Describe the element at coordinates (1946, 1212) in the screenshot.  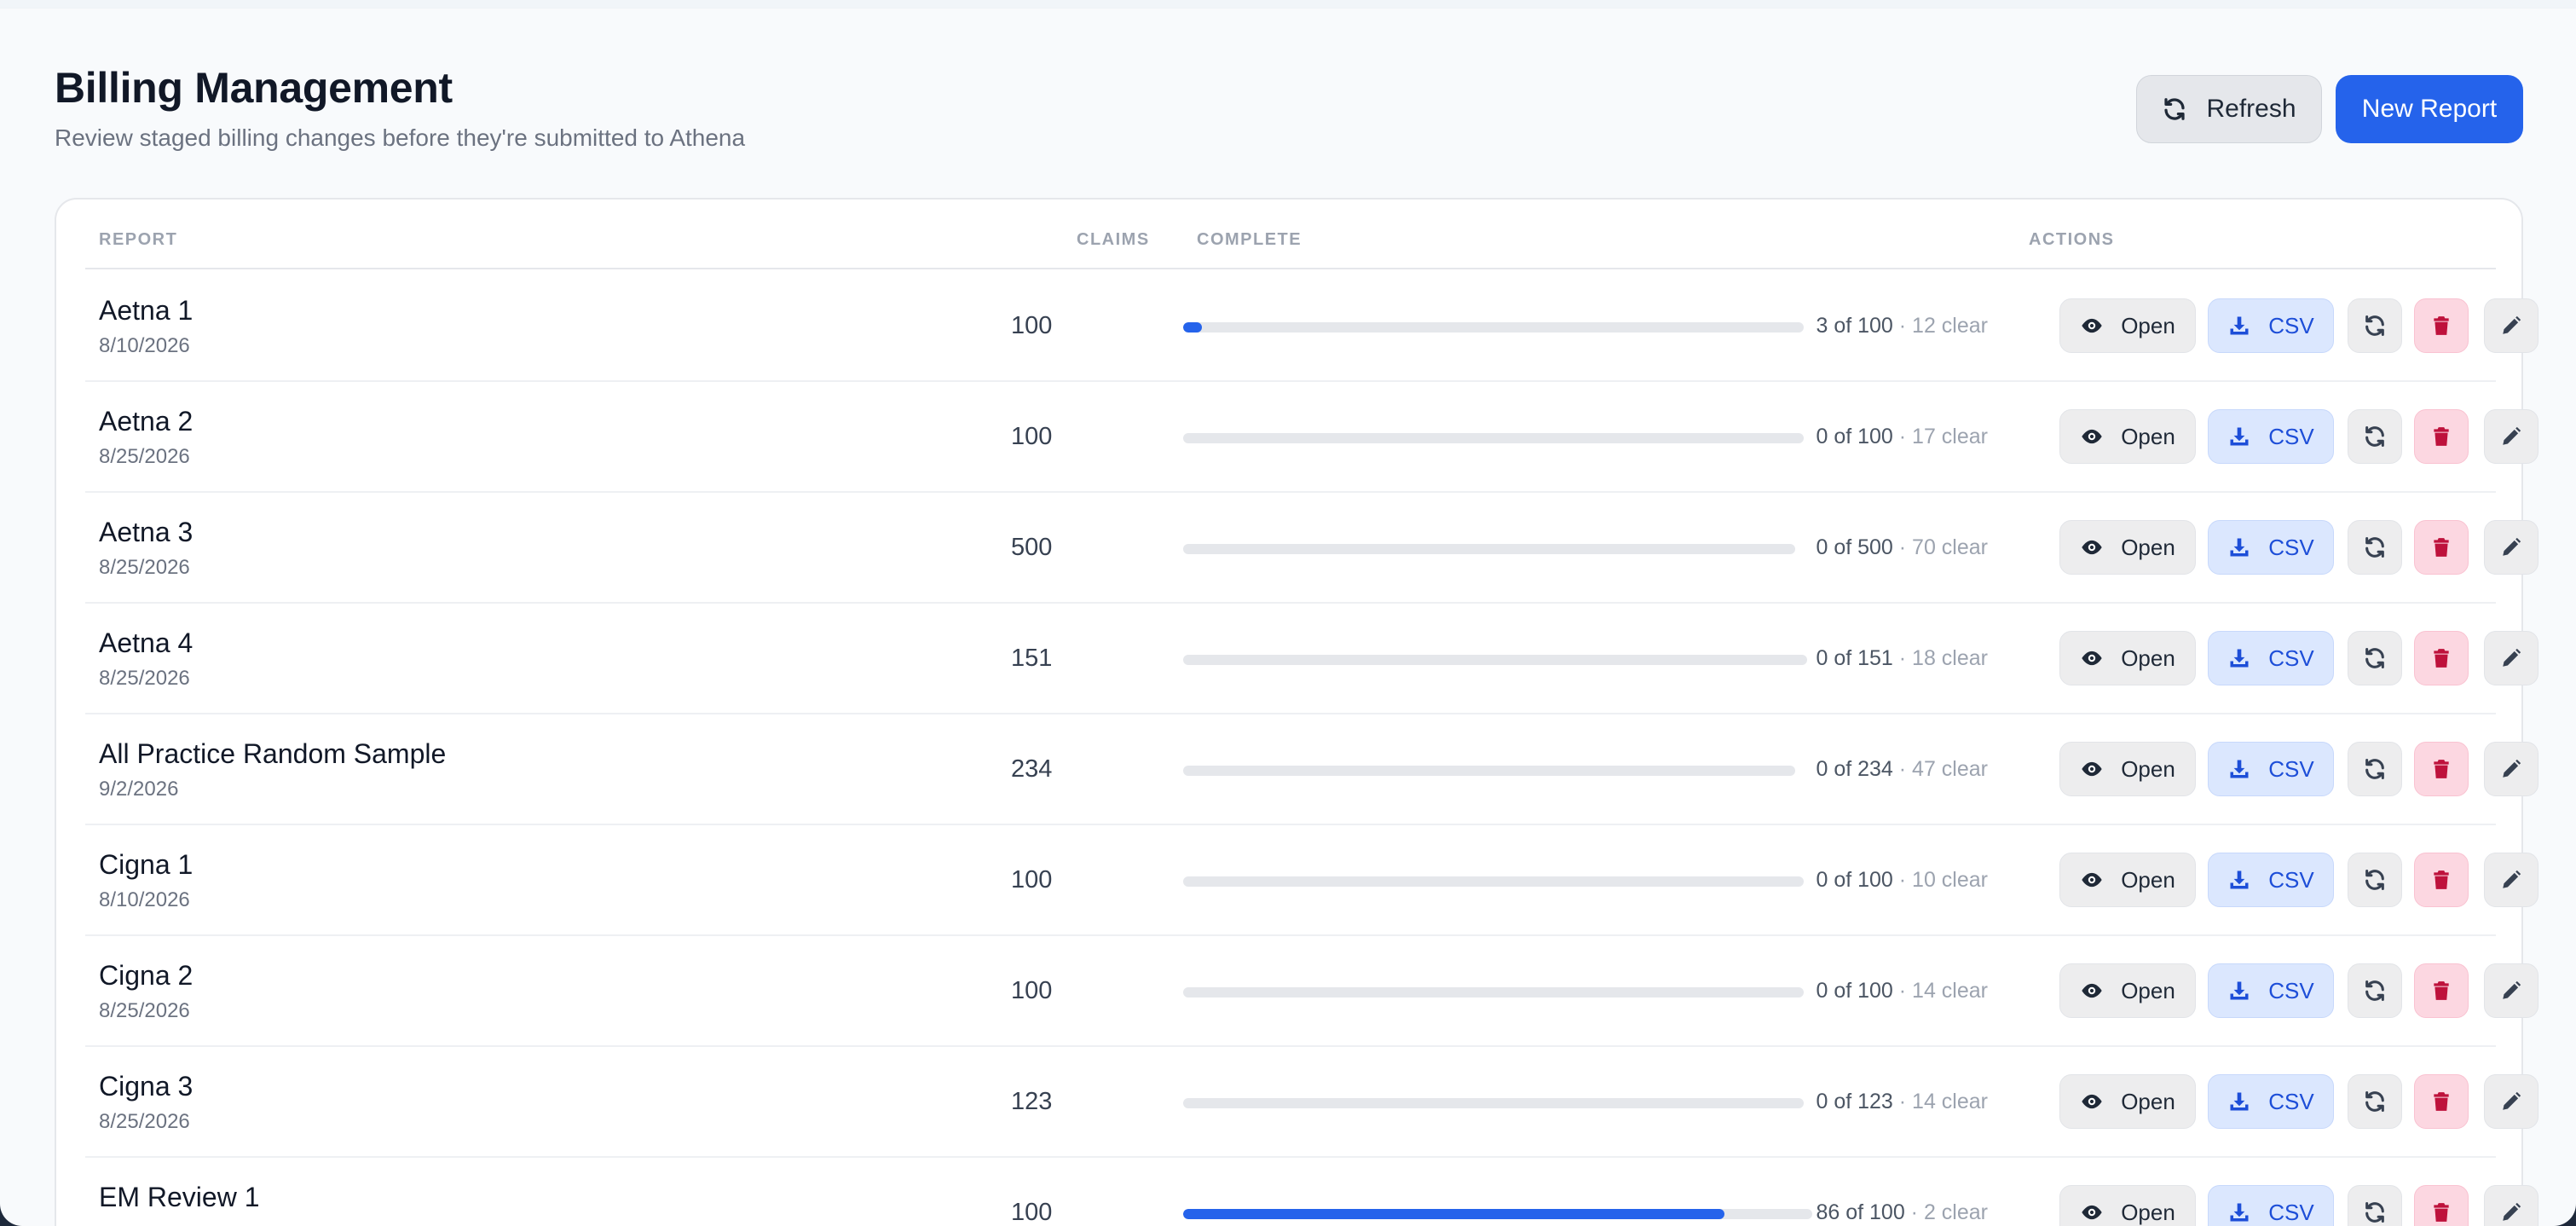
I see `clear-count: · 2 clear` at that location.